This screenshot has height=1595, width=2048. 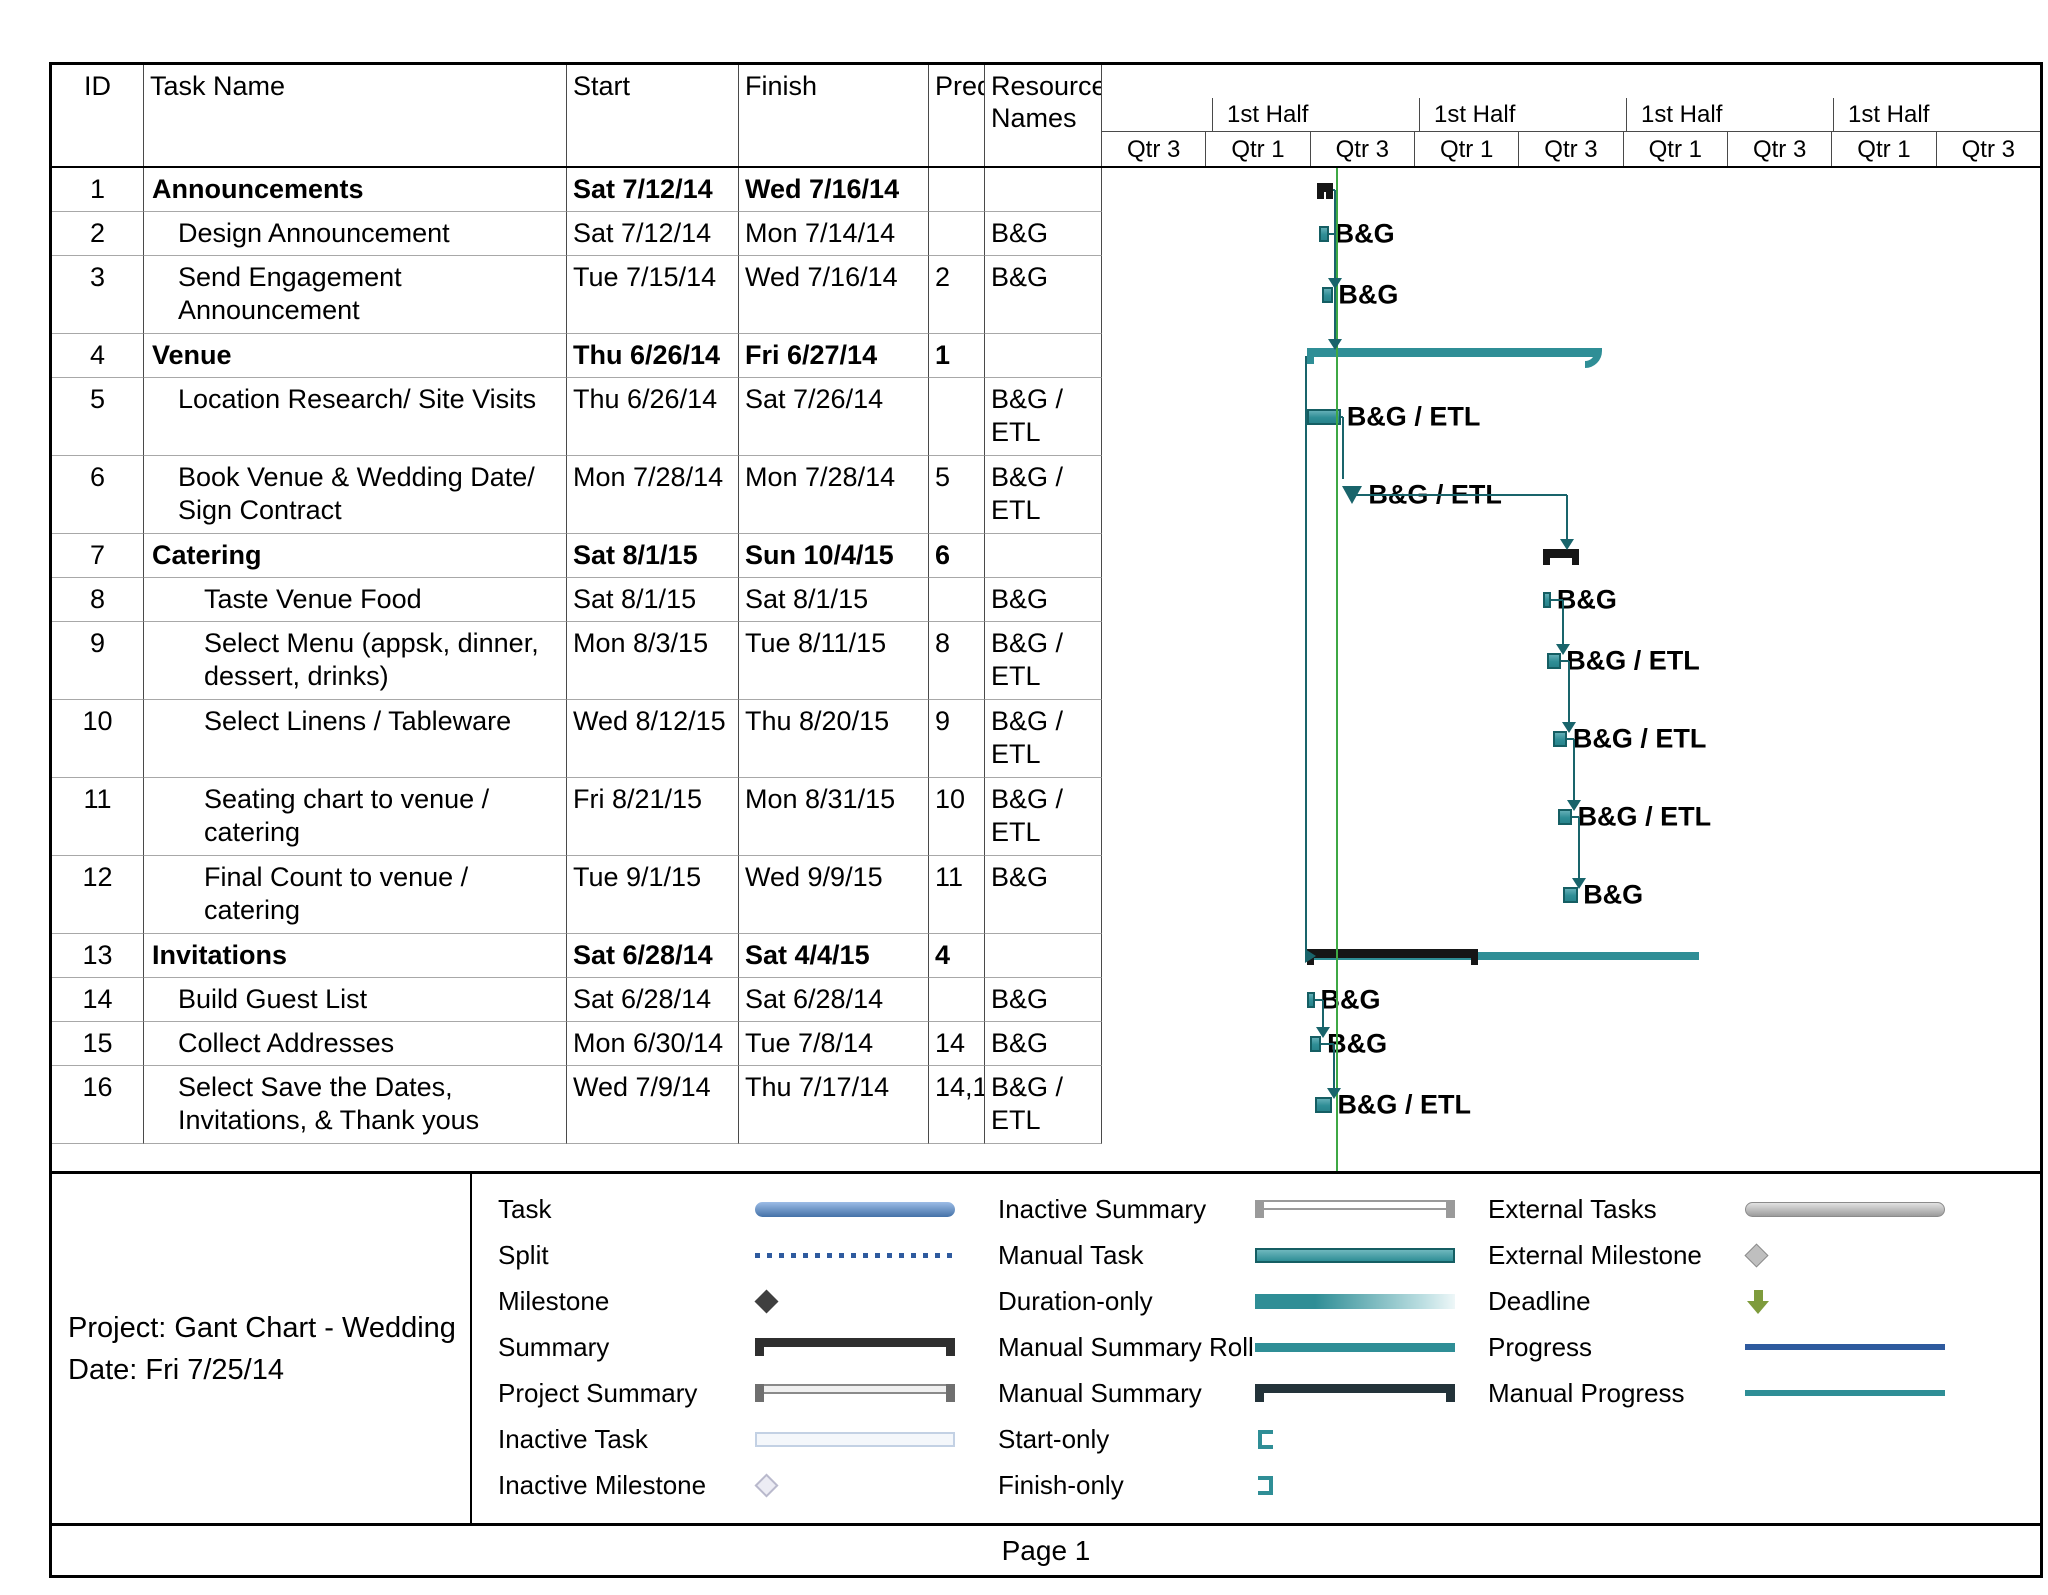 What do you see at coordinates (1936, 114) in the screenshot?
I see `timeline-half-label: 1st Half` at bounding box center [1936, 114].